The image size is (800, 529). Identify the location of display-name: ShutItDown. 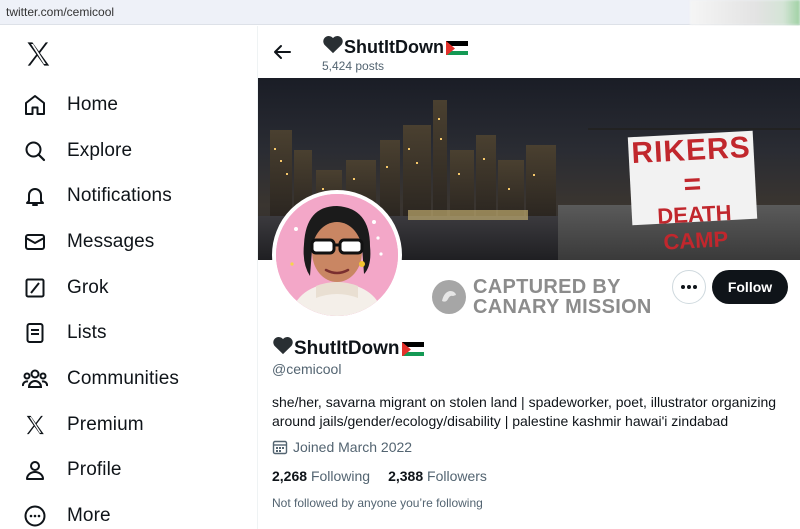
(348, 348).